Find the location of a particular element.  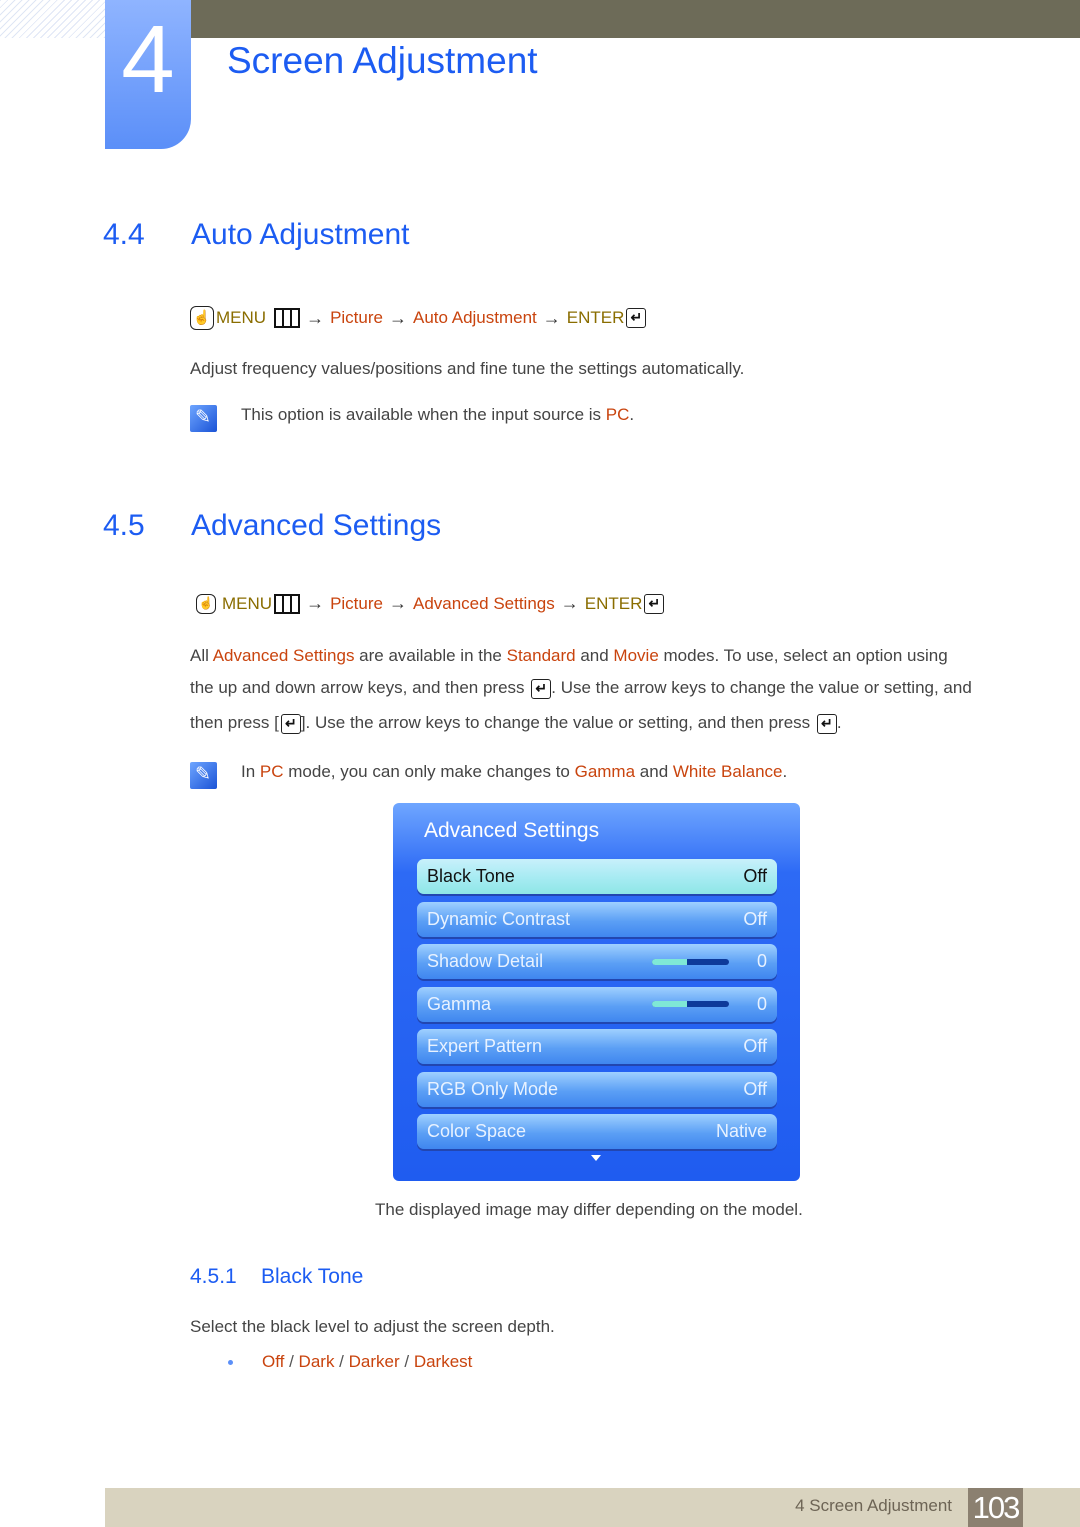

bullet-icon is located at coordinates (230, 1362).